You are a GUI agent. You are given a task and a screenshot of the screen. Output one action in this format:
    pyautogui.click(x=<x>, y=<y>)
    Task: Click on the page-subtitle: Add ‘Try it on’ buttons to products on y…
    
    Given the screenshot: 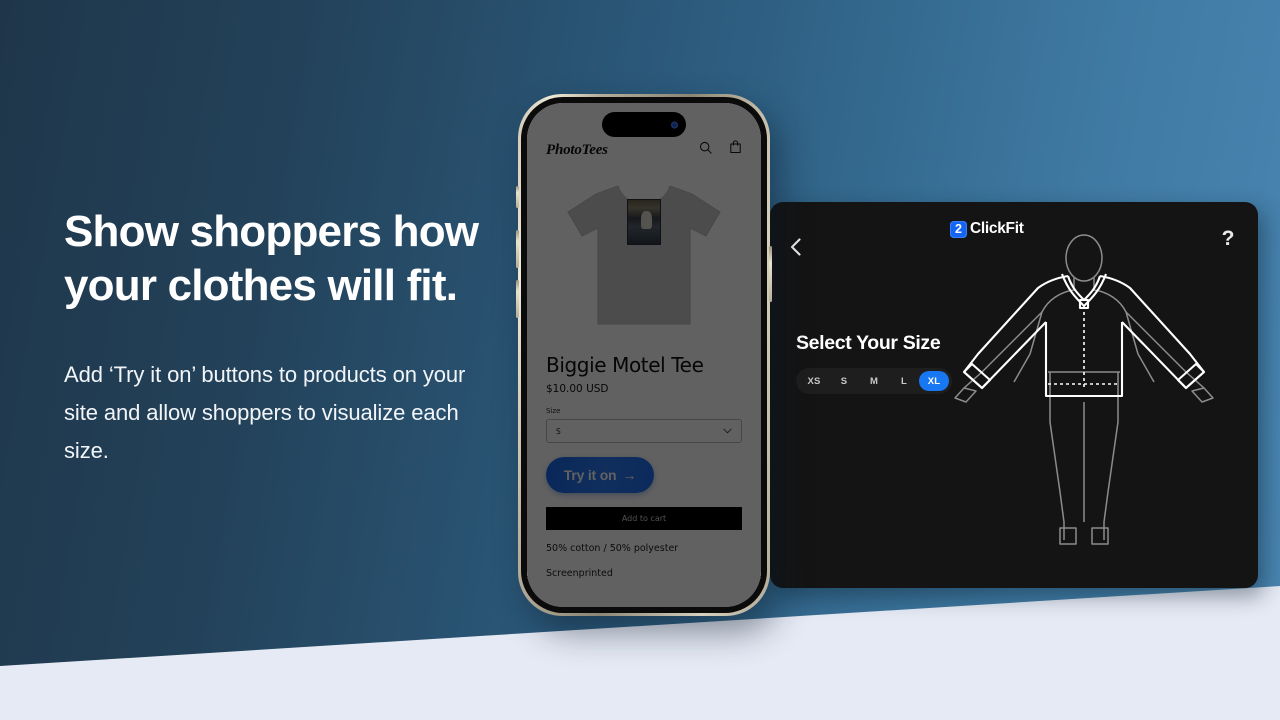 What is the action you would take?
    pyautogui.click(x=265, y=412)
    